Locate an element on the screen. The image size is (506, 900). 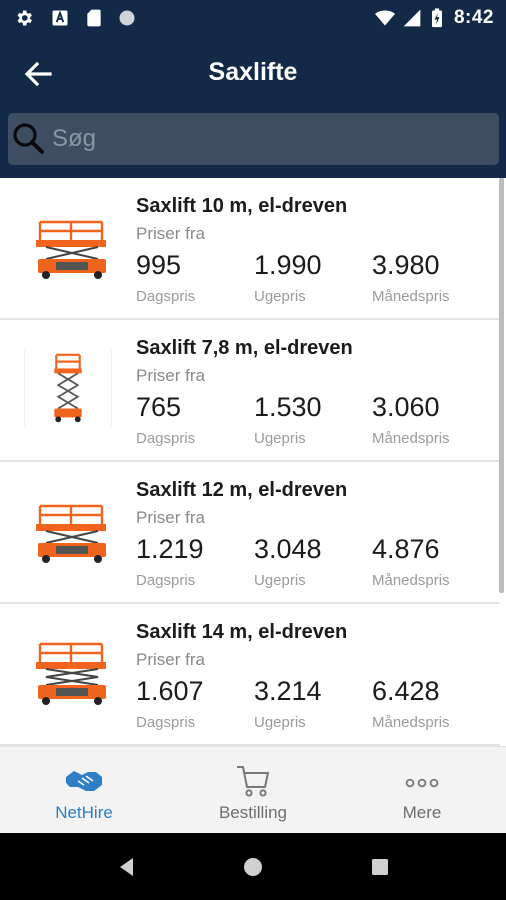
product-name: Saxlift 7,8 m, el-dreven is located at coordinates (244, 348).